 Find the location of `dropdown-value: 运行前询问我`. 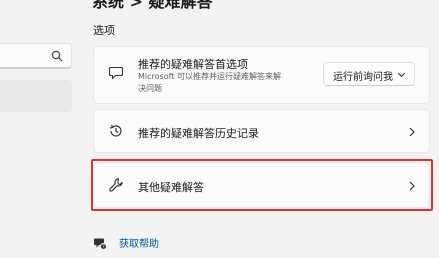

dropdown-value: 运行前询问我 is located at coordinates (363, 77).